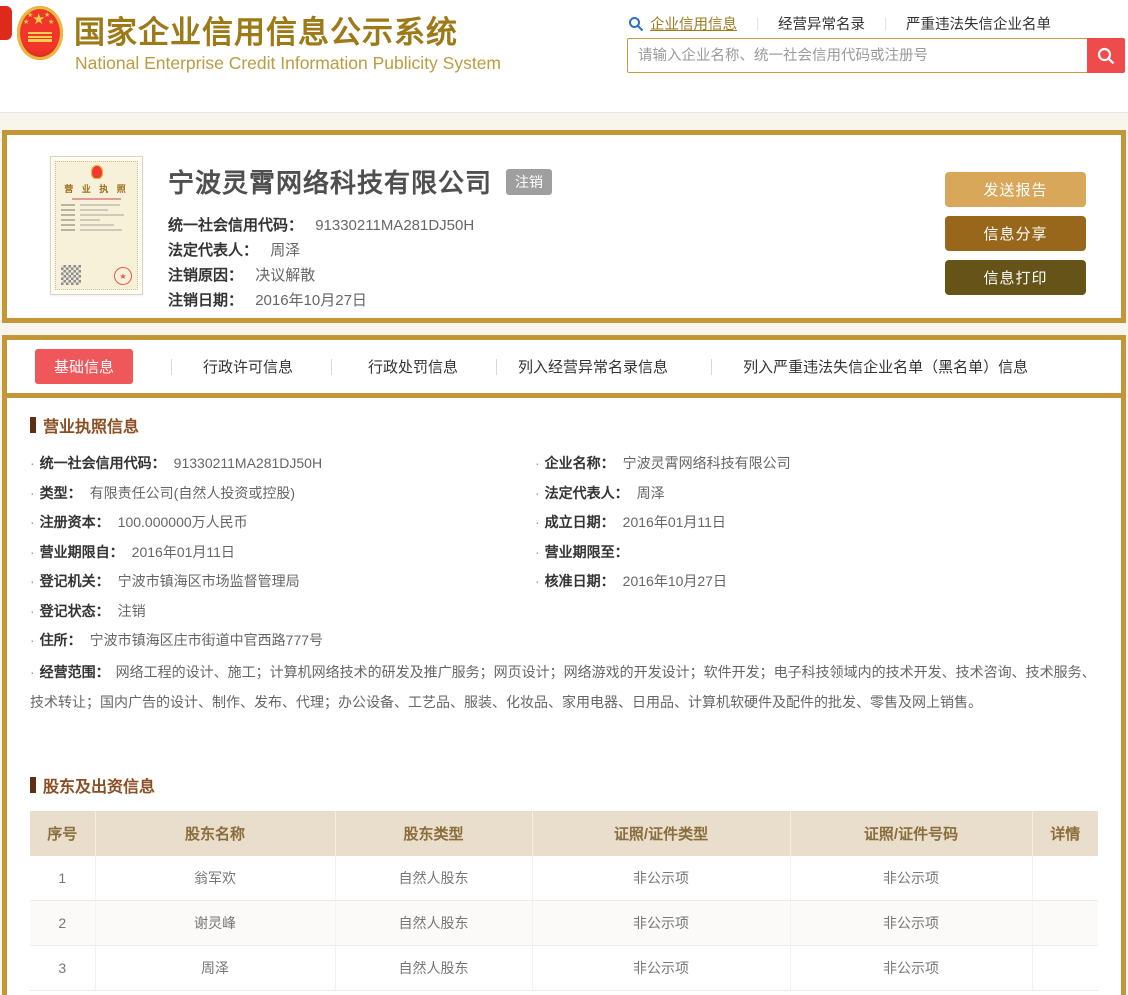 The image size is (1128, 995). Describe the element at coordinates (434, 833) in the screenshot. I see `col-header-shareholder-type: 股东类型` at that location.